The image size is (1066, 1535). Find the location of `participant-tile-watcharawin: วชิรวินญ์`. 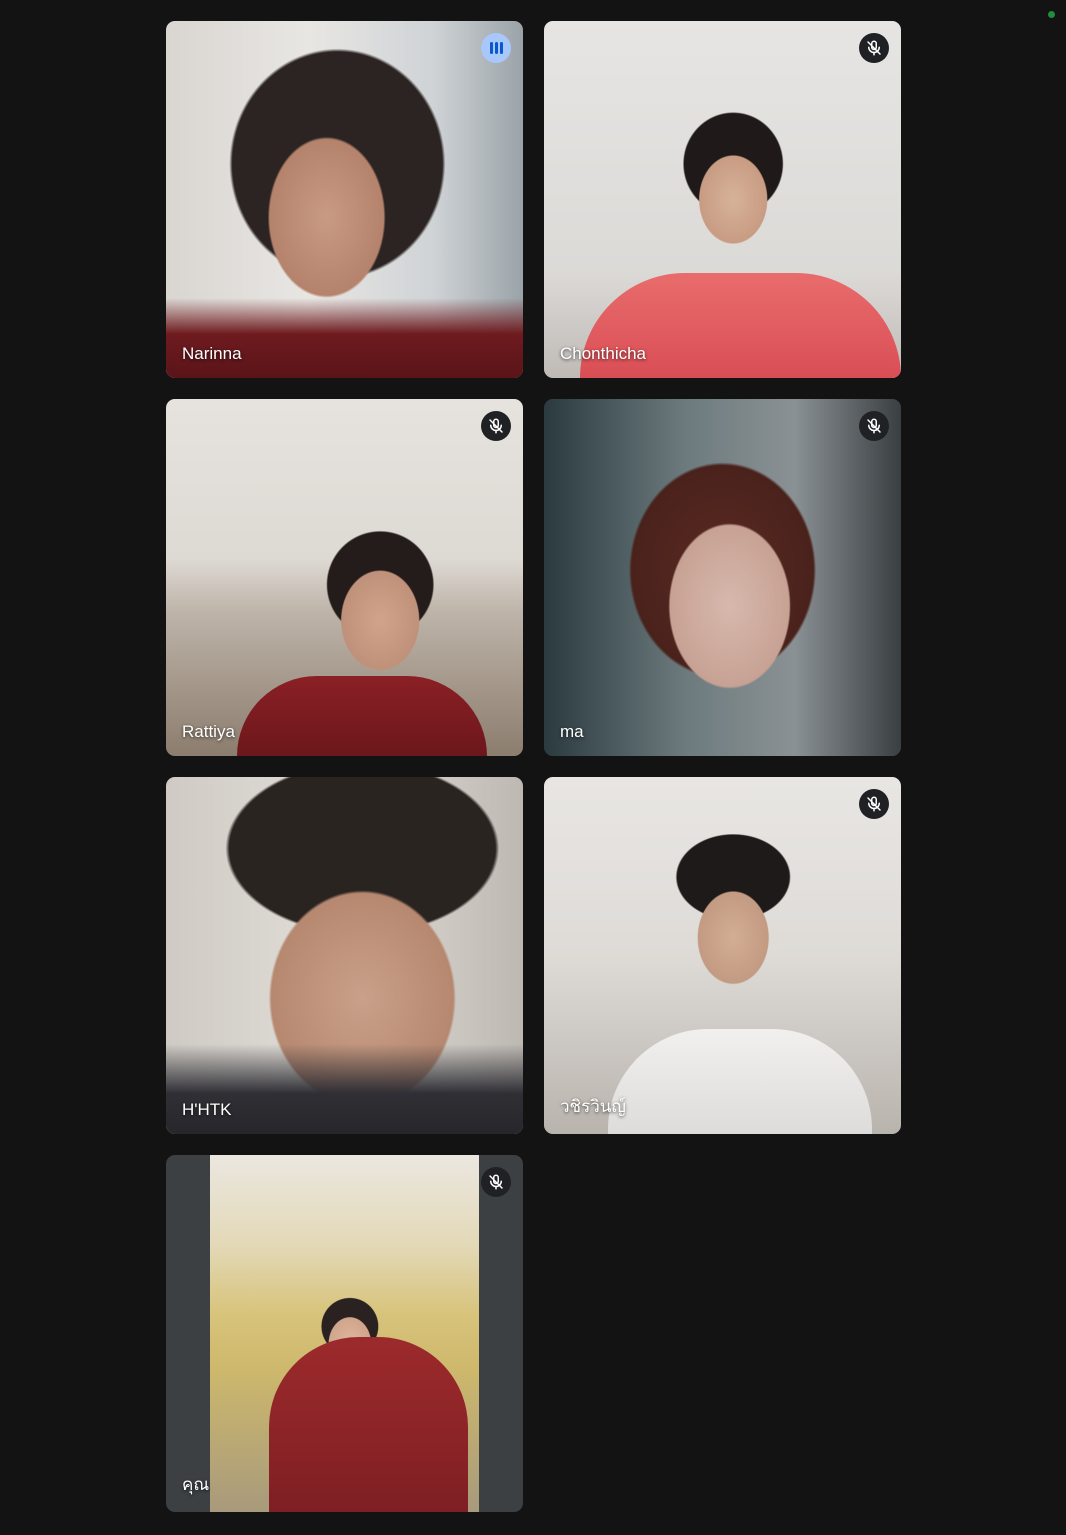

participant-tile-watcharawin: วชิรวินญ์ is located at coordinates (722, 955).